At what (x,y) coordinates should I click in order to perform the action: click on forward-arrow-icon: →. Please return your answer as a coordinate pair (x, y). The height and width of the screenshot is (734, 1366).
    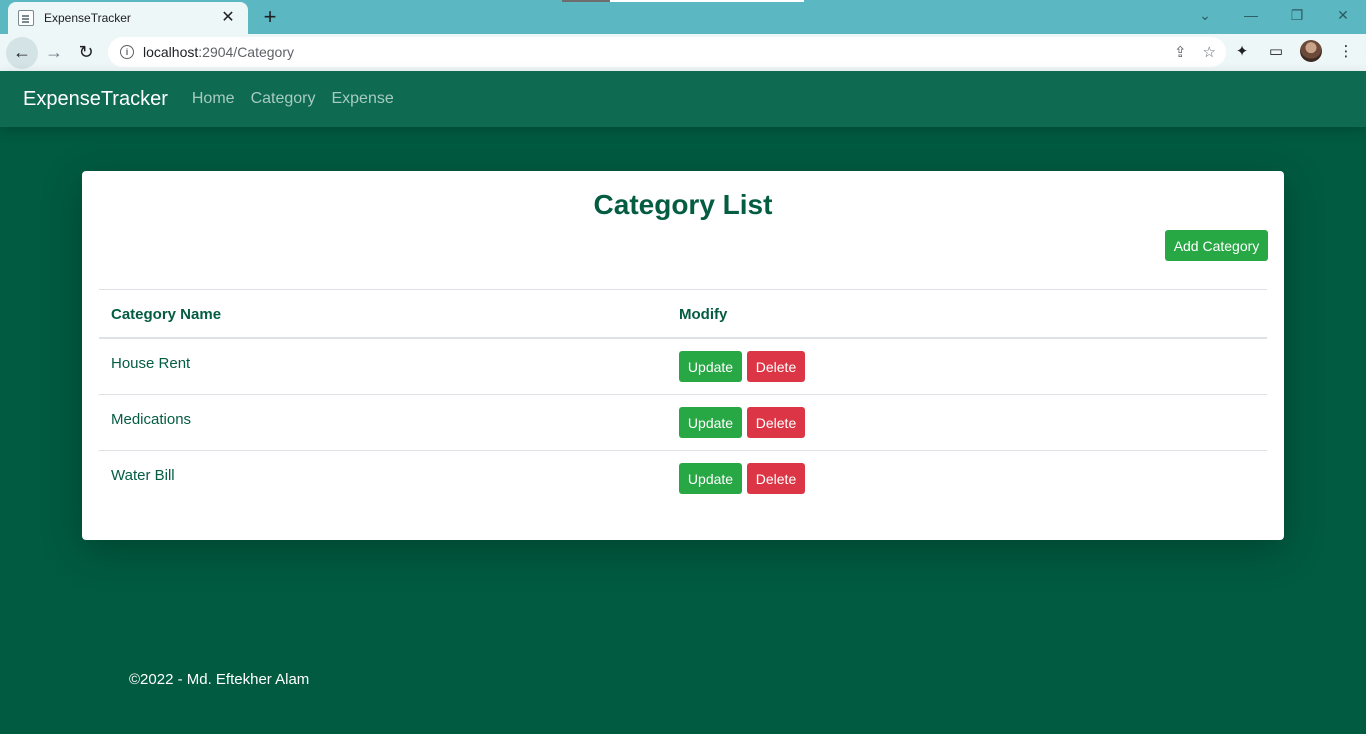
    Looking at the image, I should click on (54, 53).